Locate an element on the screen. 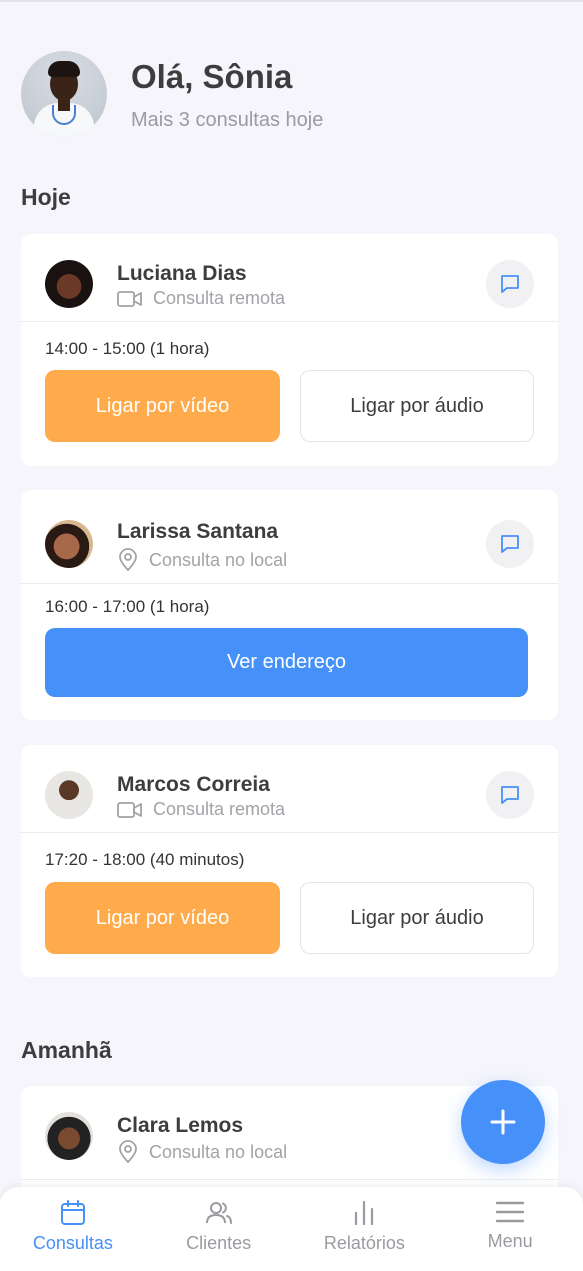 The image size is (583, 1271). greeting-title: Olá, Sônia is located at coordinates (212, 76).